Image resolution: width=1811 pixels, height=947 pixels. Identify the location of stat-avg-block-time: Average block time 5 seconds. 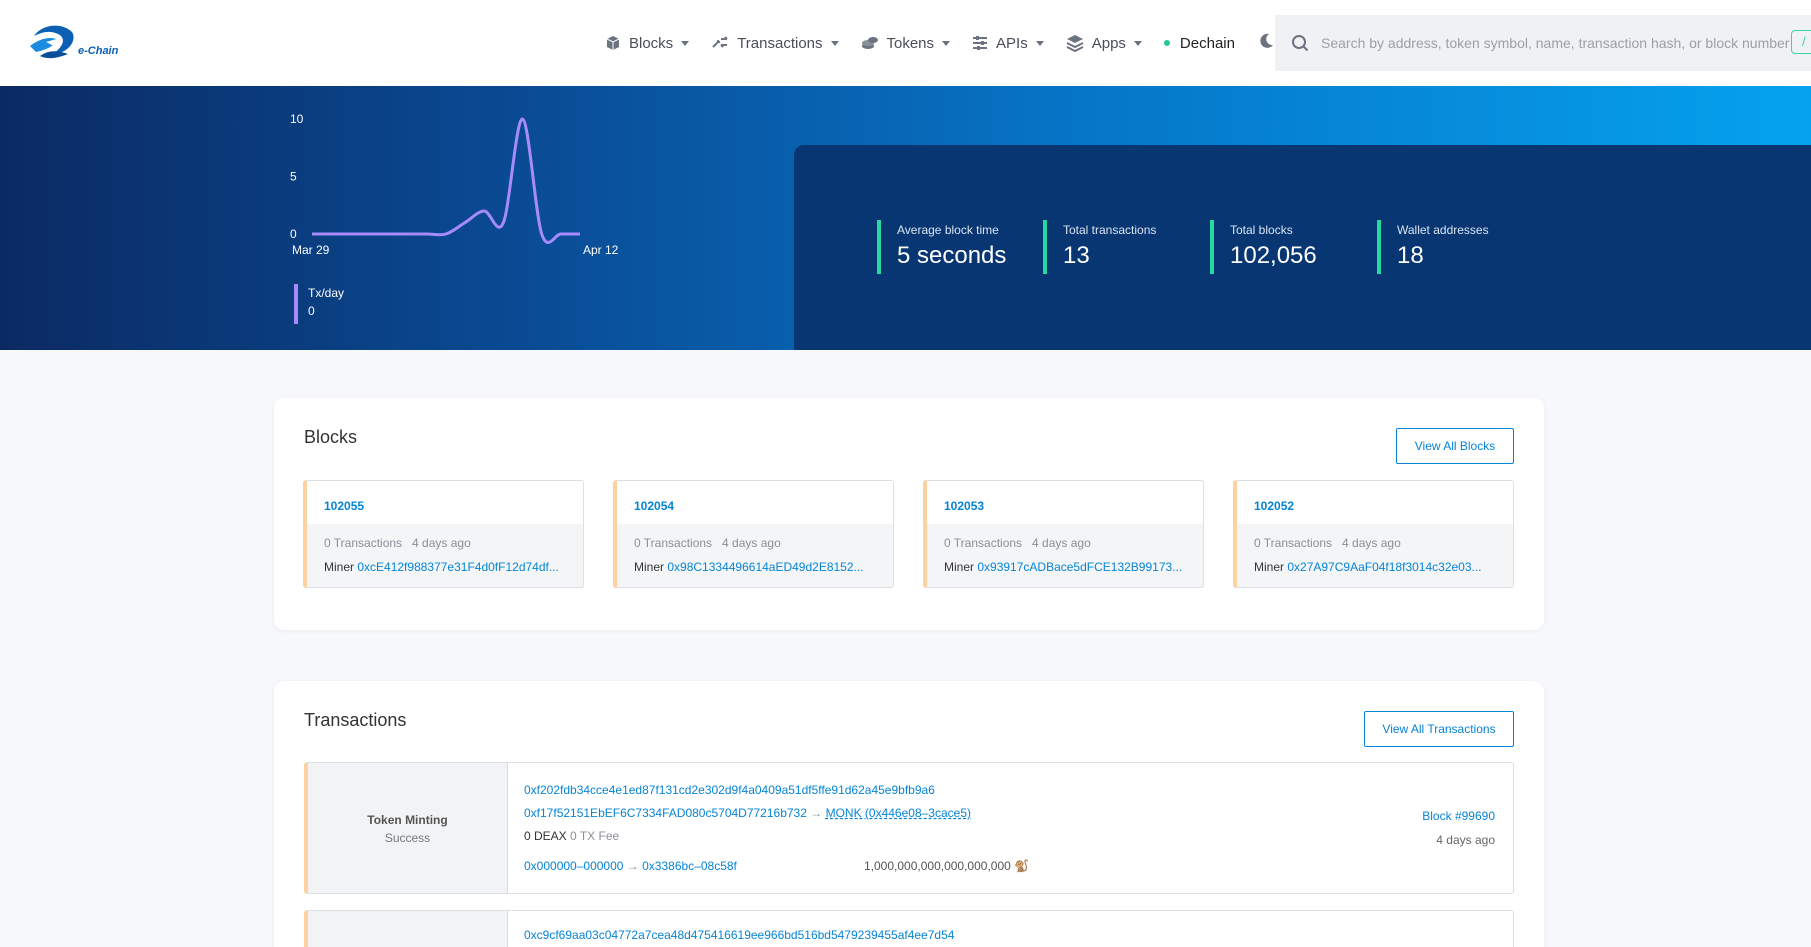
(941, 247).